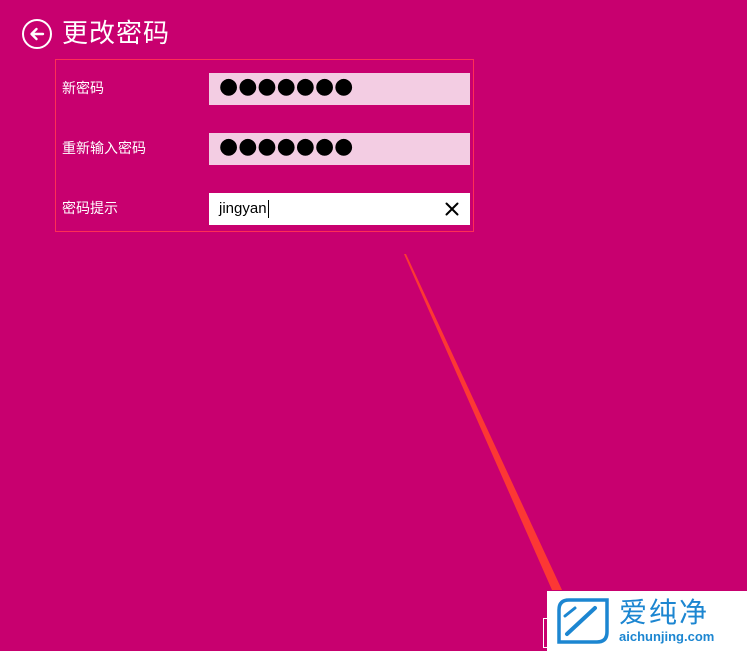  What do you see at coordinates (664, 612) in the screenshot?
I see `watermark-name: 爱纯净` at bounding box center [664, 612].